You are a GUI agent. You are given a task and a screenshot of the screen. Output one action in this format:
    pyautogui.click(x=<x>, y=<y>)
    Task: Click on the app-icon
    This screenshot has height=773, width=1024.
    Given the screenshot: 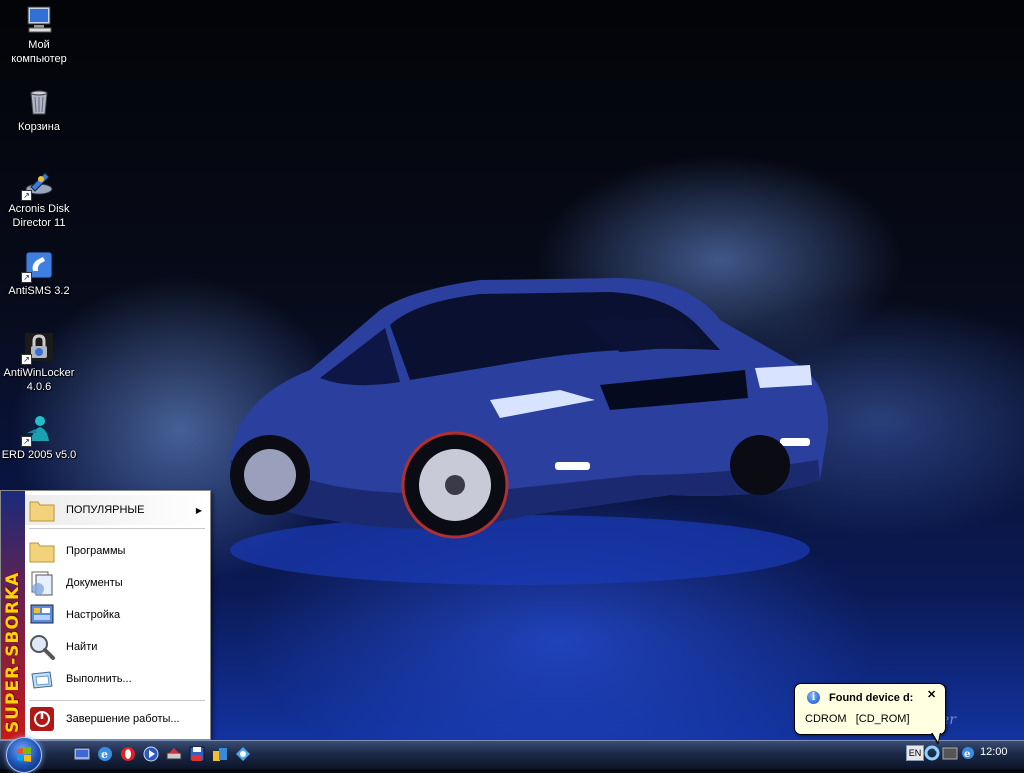 What is the action you would take?
    pyautogui.click(x=243, y=754)
    